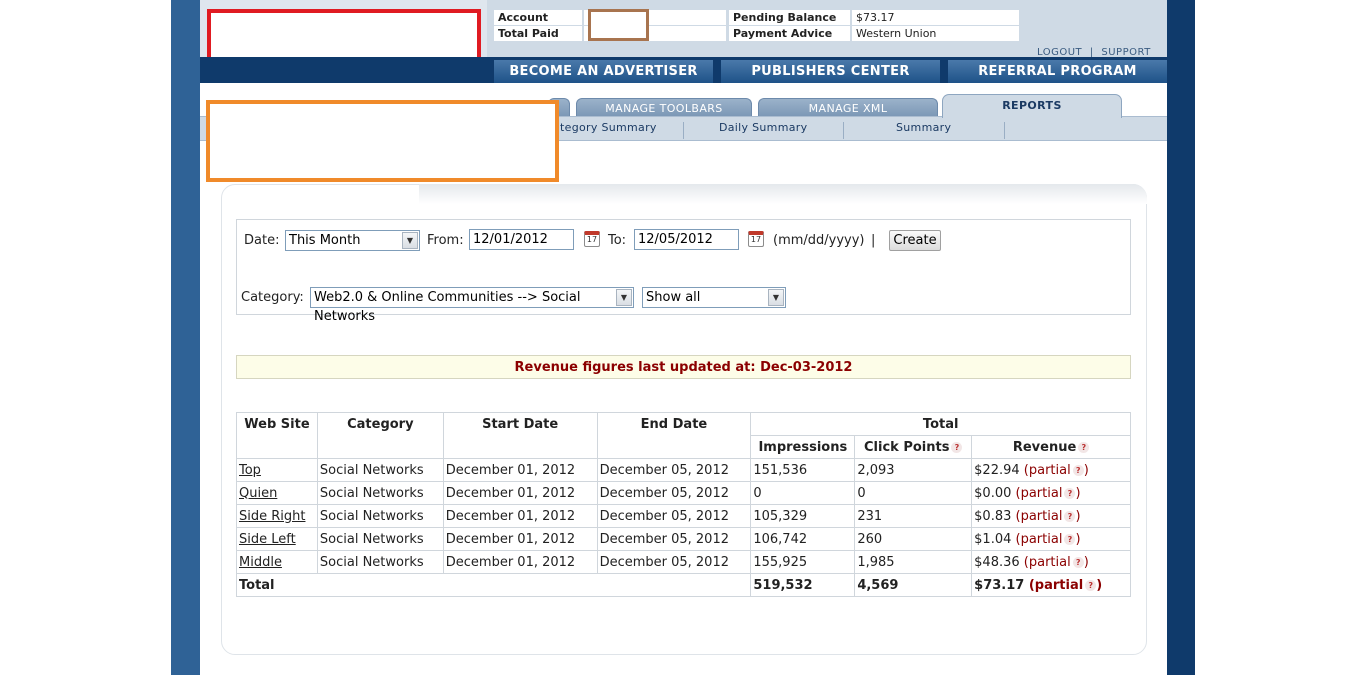  Describe the element at coordinates (803, 493) in the screenshot. I see `cell-impressions: 0` at that location.